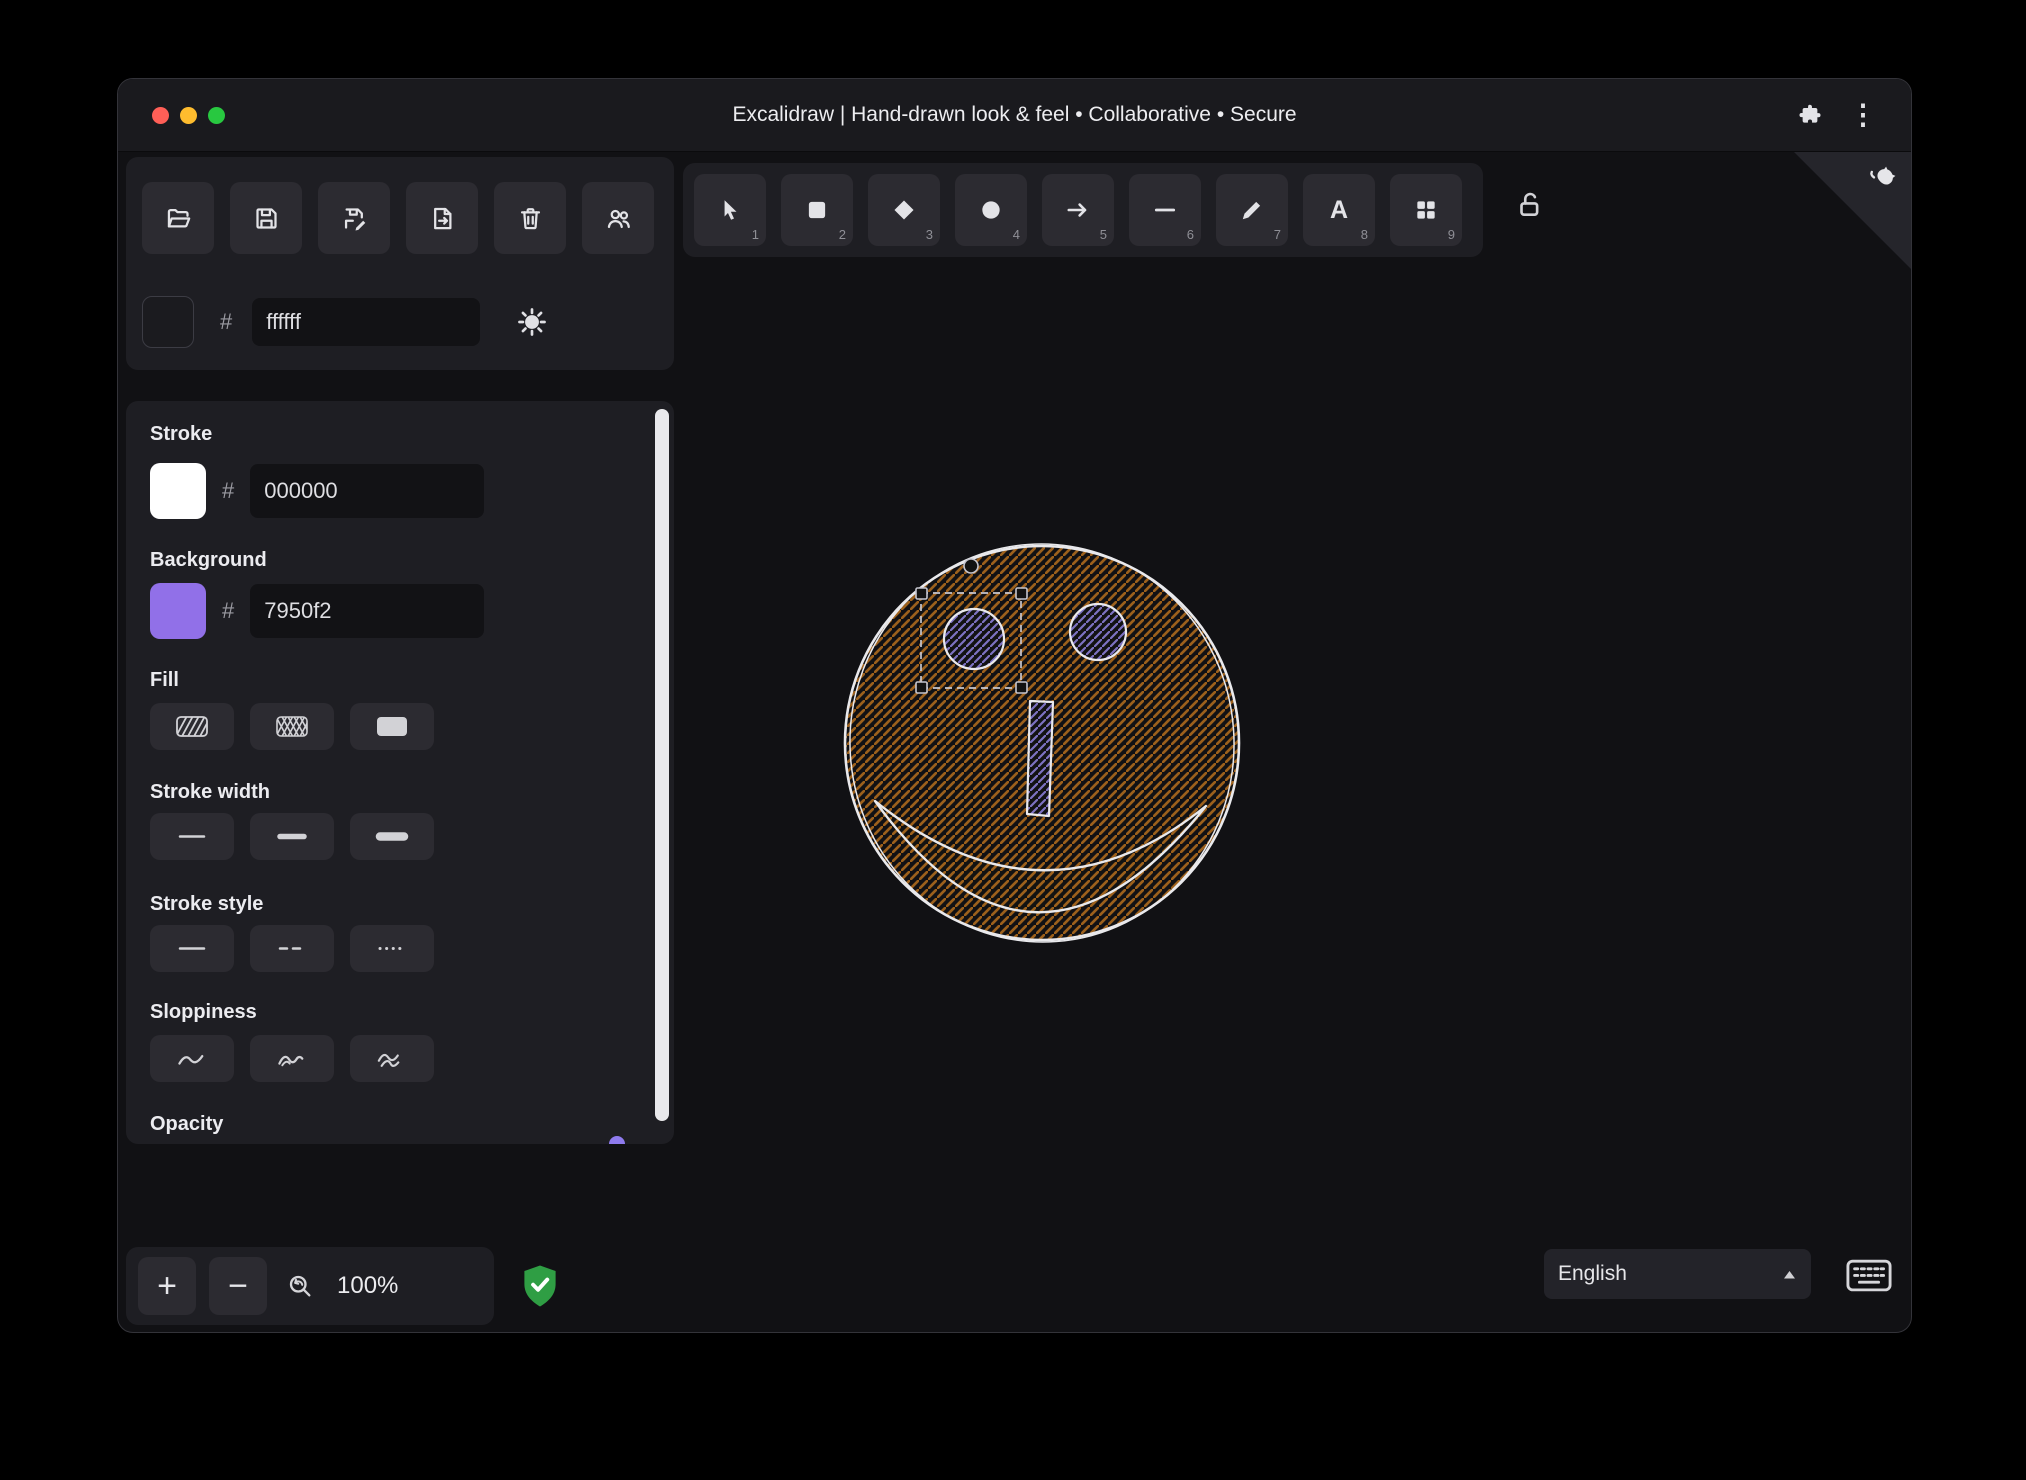 Image resolution: width=2026 pixels, height=1480 pixels. Describe the element at coordinates (1592, 1273) in the screenshot. I see `language-value: English` at that location.